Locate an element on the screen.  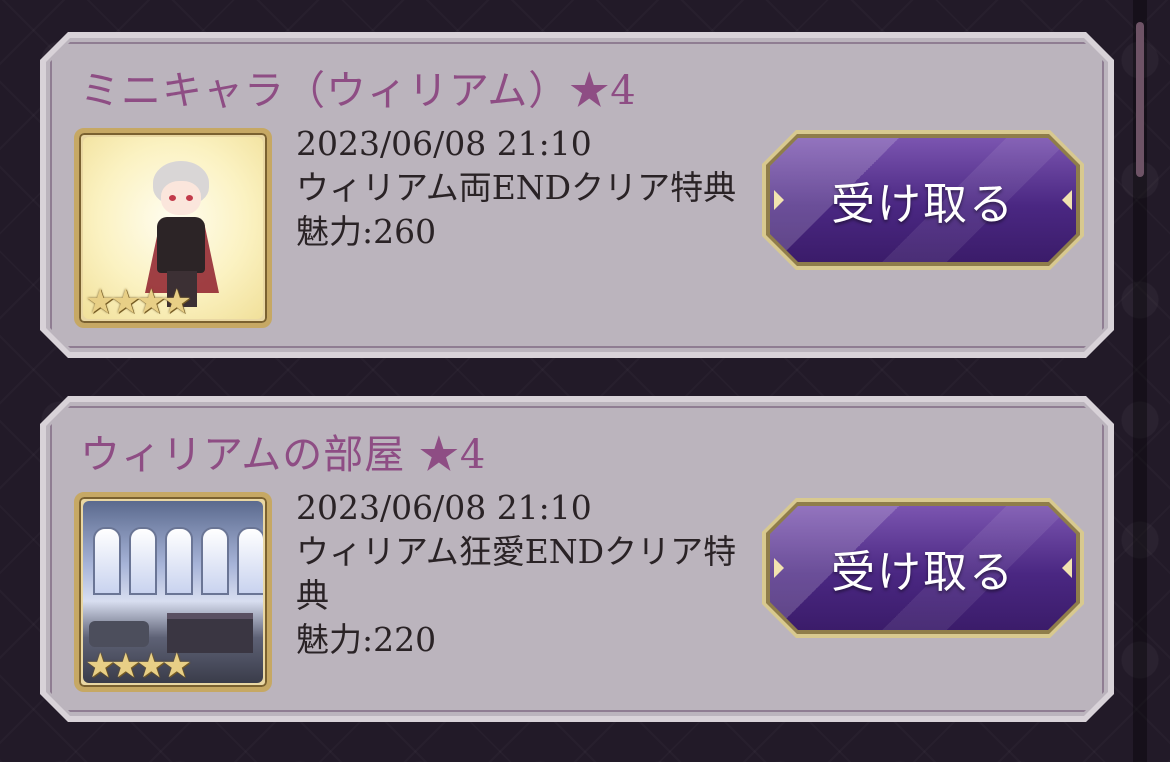
reward-info: 2023/06/08 21:10 ウィリアム両ENDクリア特典 魅力:260 is located at coordinates (531, 188).